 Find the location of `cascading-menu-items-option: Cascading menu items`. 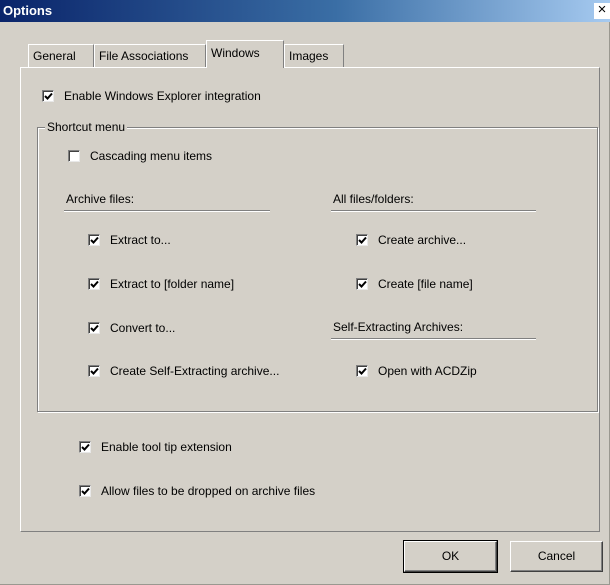

cascading-menu-items-option: Cascading menu items is located at coordinates (140, 156).